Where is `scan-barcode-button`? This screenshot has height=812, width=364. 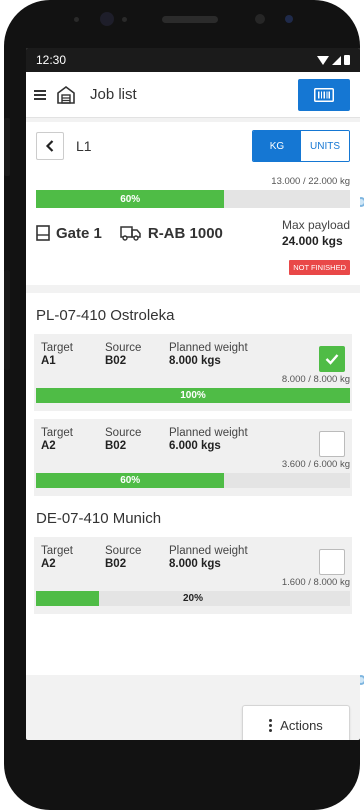 scan-barcode-button is located at coordinates (324, 94).